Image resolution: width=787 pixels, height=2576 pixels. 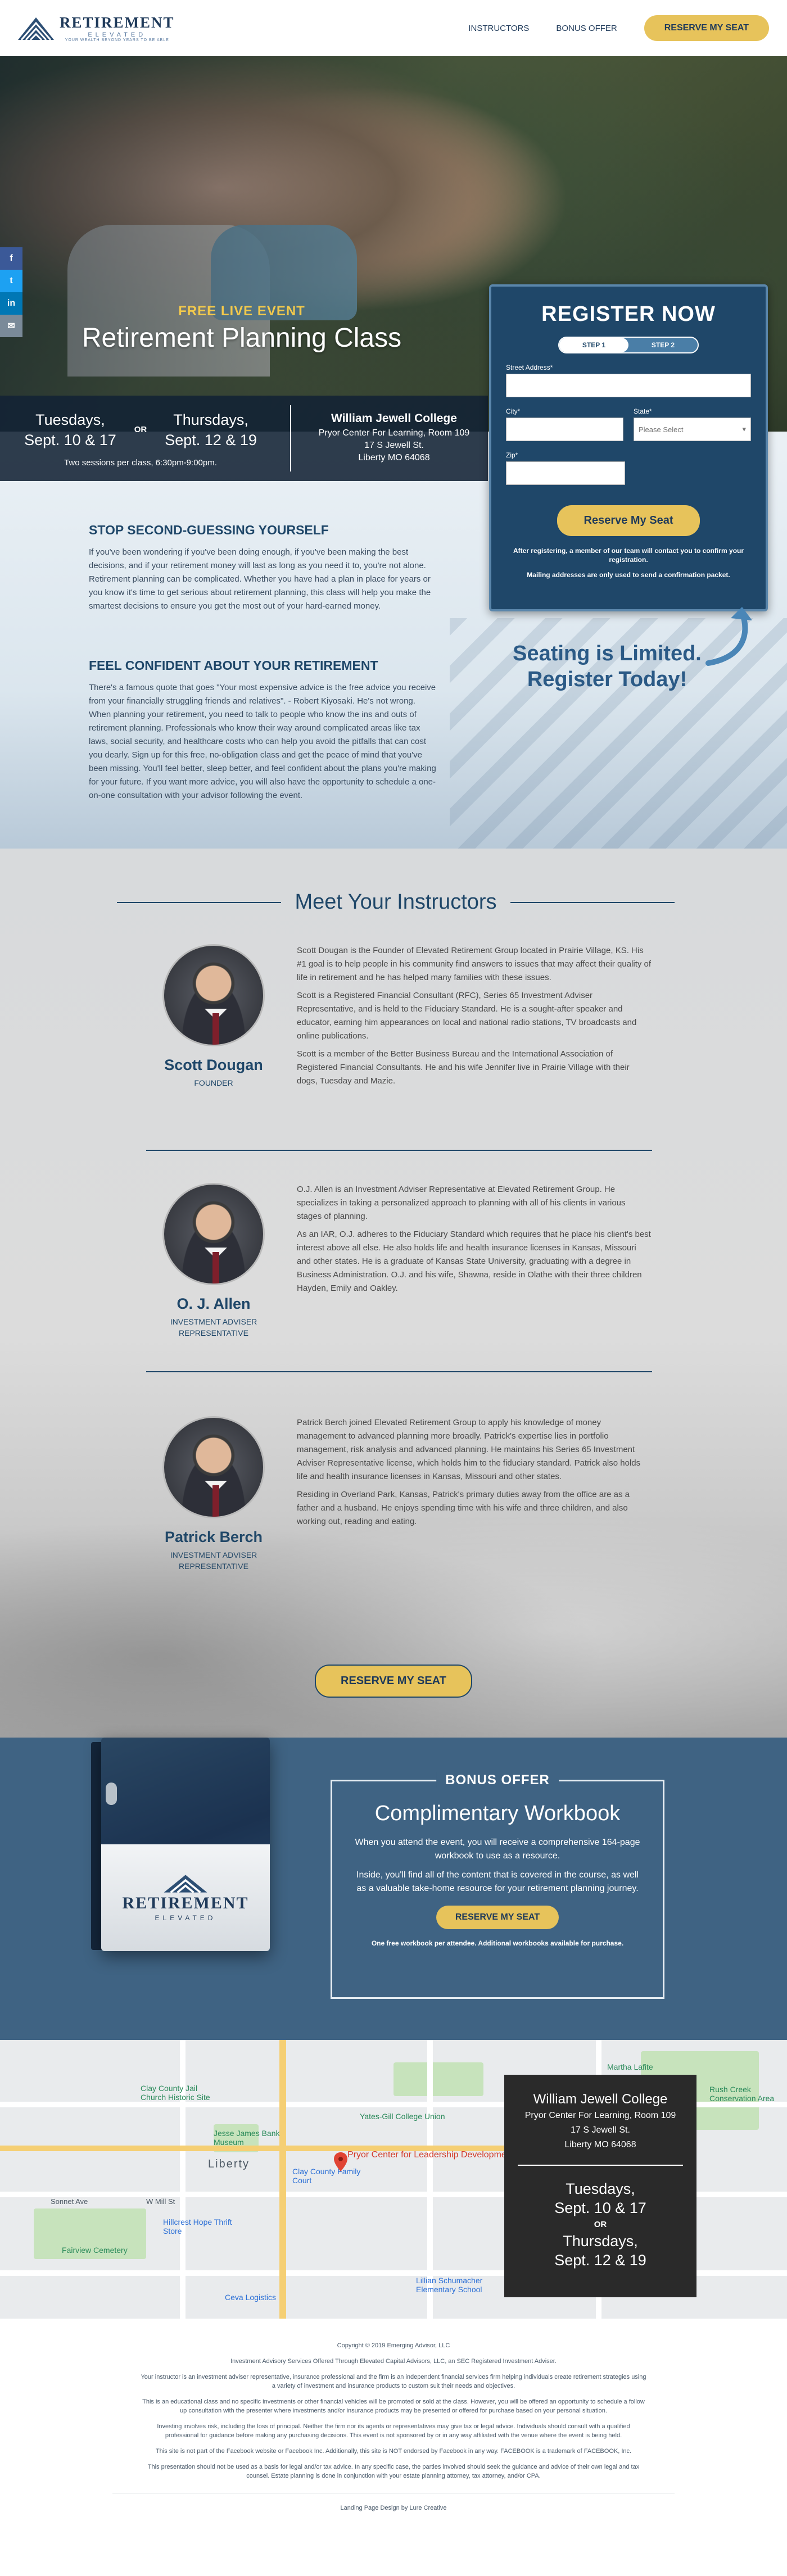 What do you see at coordinates (185, 1903) in the screenshot?
I see `workbook-title: RETIREMENT` at bounding box center [185, 1903].